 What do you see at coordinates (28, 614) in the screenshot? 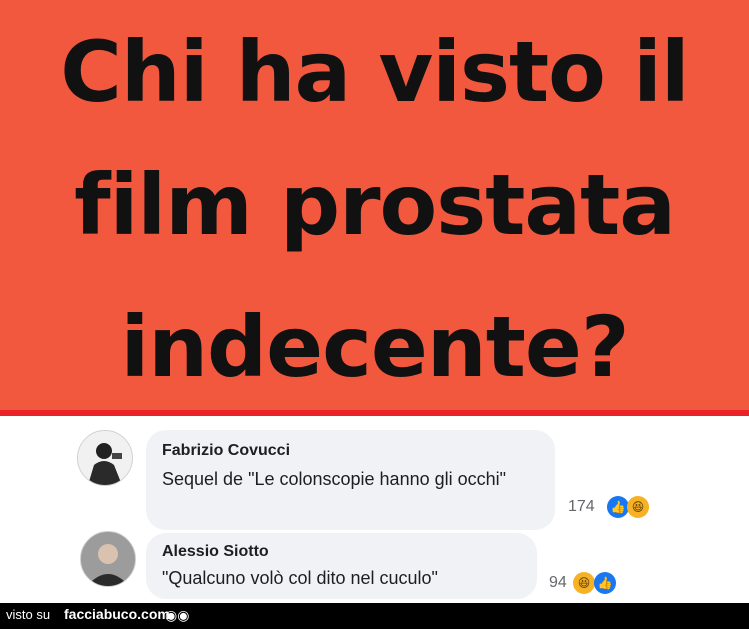
I see `footer-prefix: visto su` at bounding box center [28, 614].